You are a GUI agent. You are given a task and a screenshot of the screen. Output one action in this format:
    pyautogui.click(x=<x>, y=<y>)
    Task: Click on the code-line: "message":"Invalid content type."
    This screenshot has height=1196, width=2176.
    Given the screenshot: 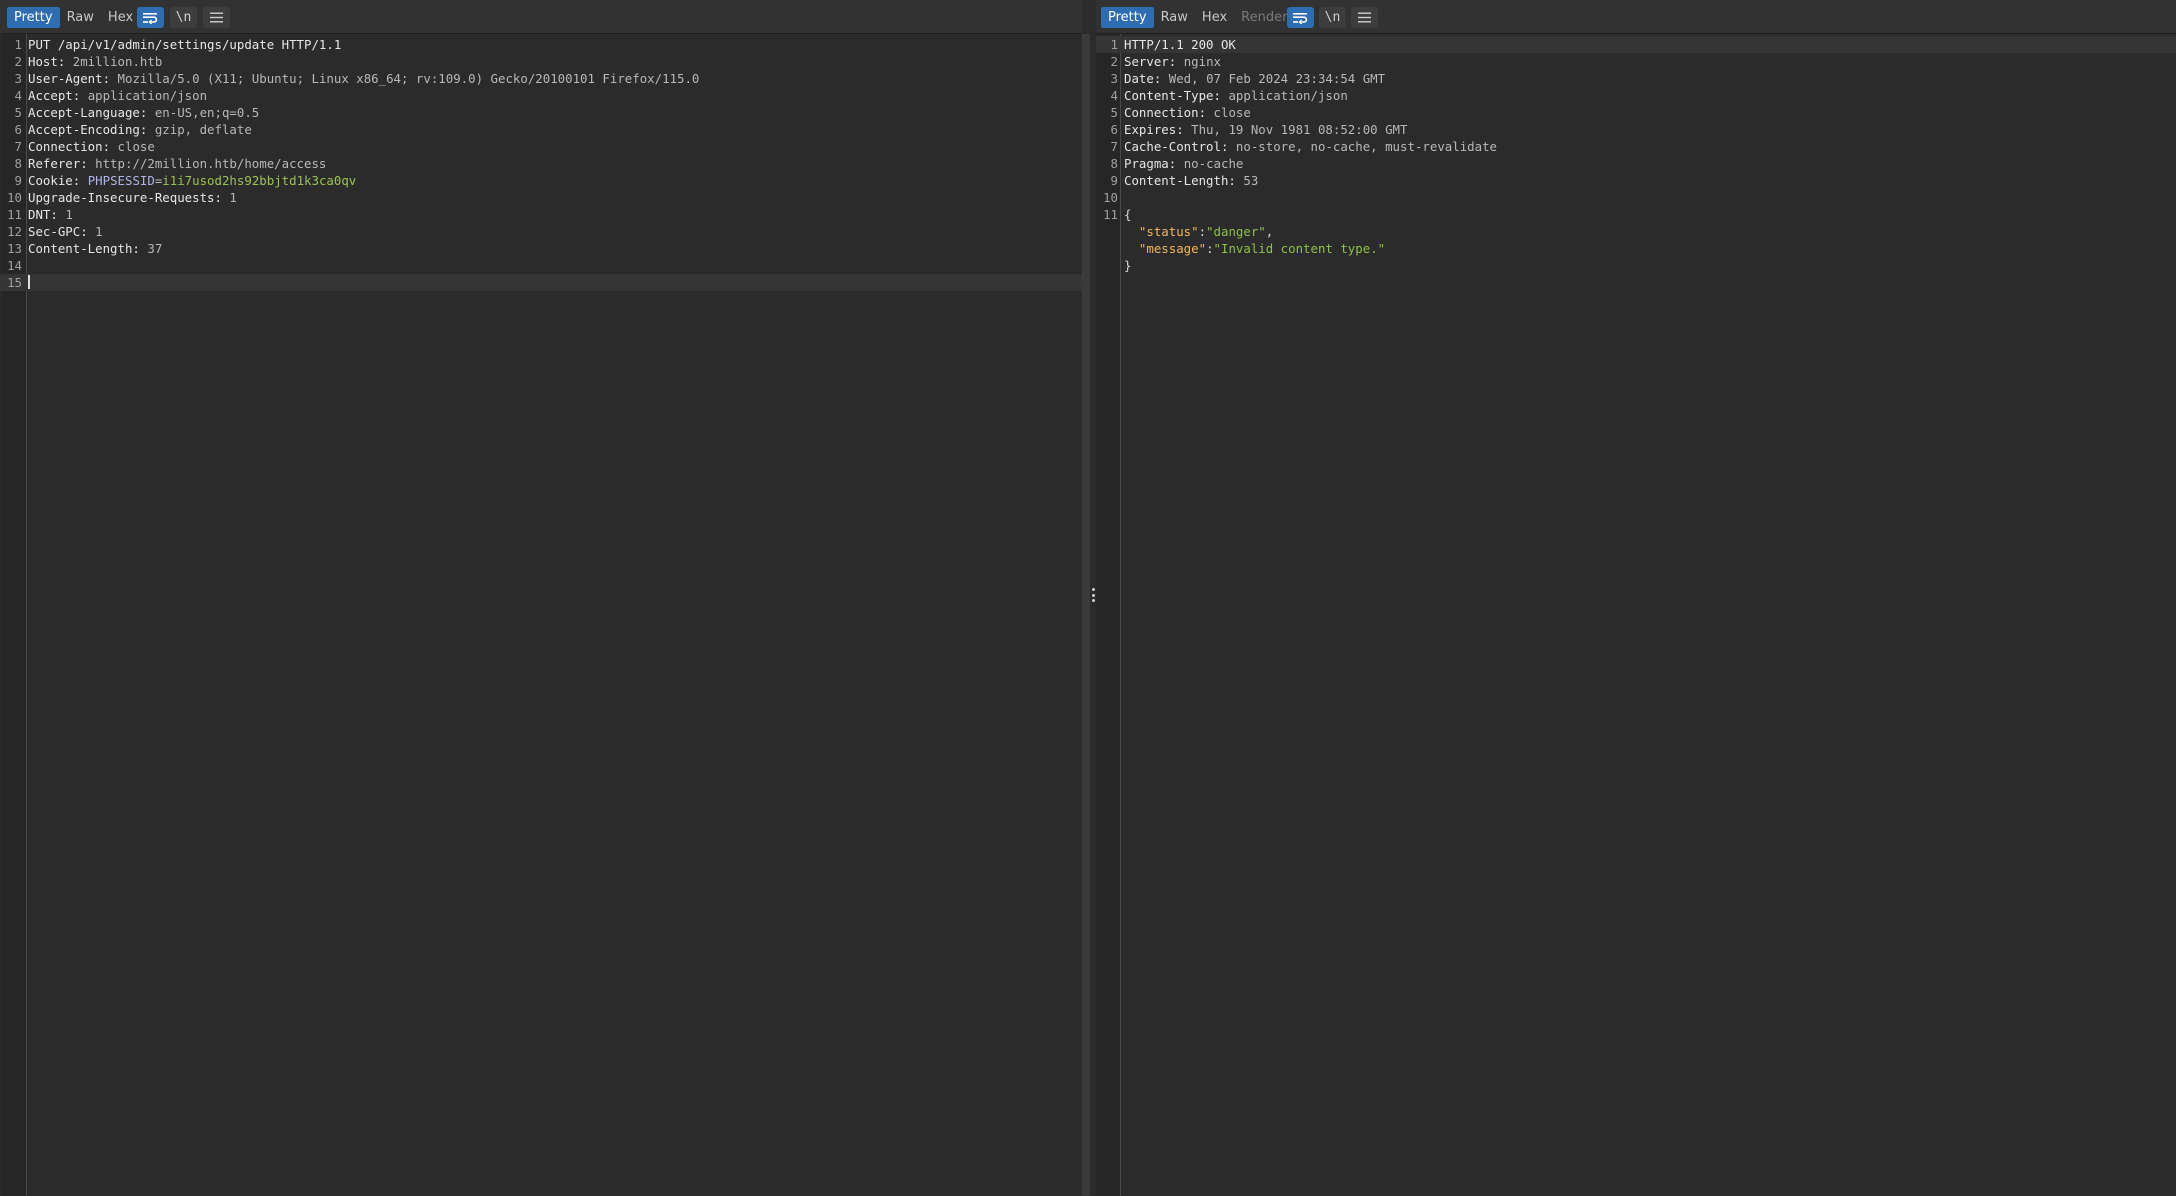 What is the action you would take?
    pyautogui.click(x=1636, y=248)
    